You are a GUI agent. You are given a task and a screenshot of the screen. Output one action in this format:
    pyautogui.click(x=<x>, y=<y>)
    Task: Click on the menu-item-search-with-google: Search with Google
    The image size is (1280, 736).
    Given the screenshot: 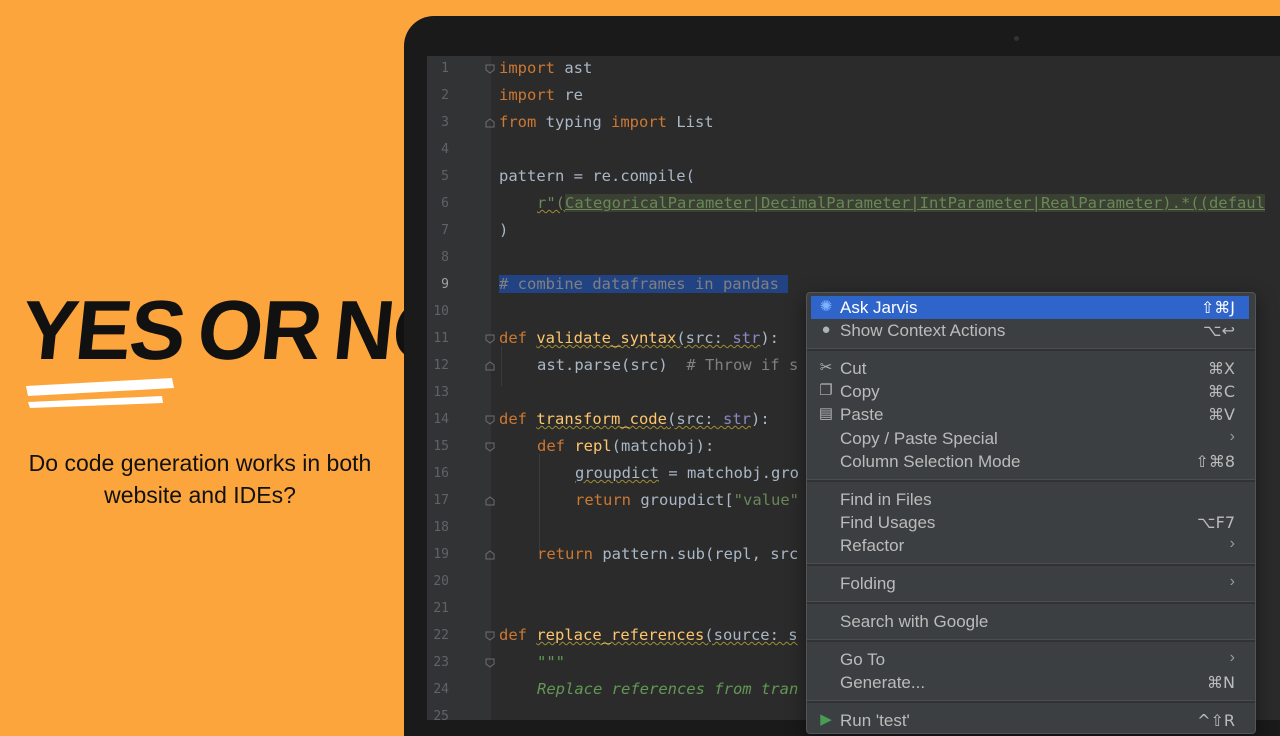 What is the action you would take?
    pyautogui.click(x=1030, y=621)
    